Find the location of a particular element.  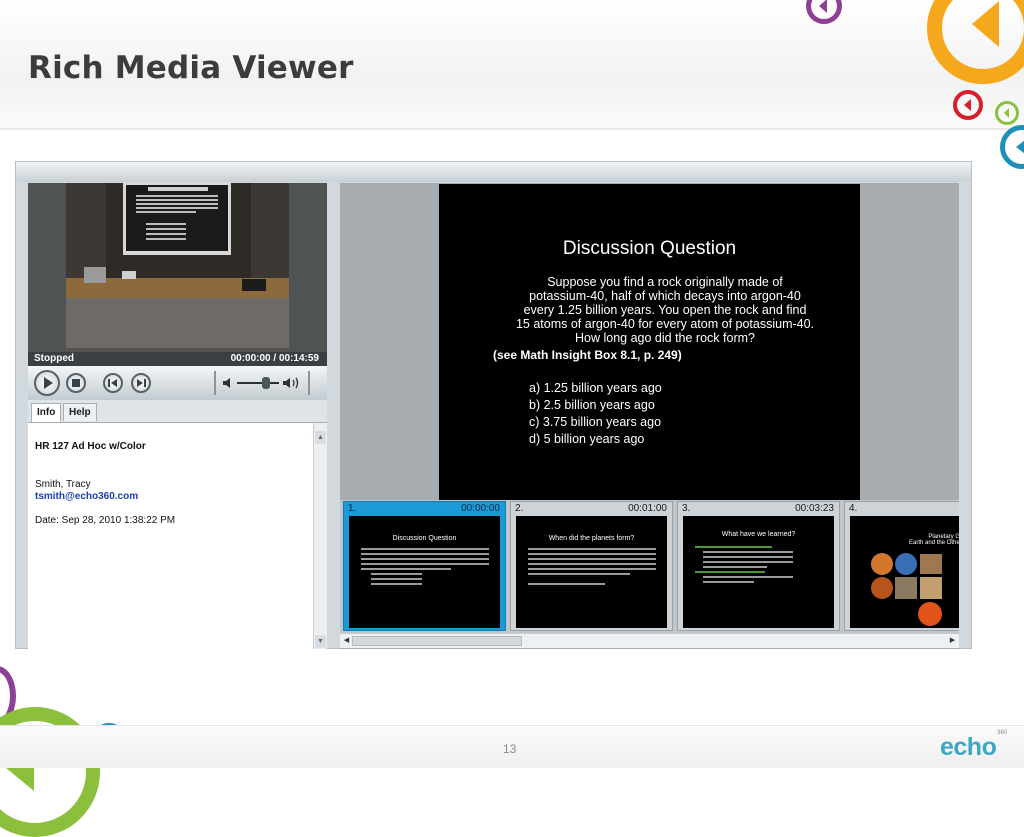

tab-help: Help is located at coordinates (80, 412).